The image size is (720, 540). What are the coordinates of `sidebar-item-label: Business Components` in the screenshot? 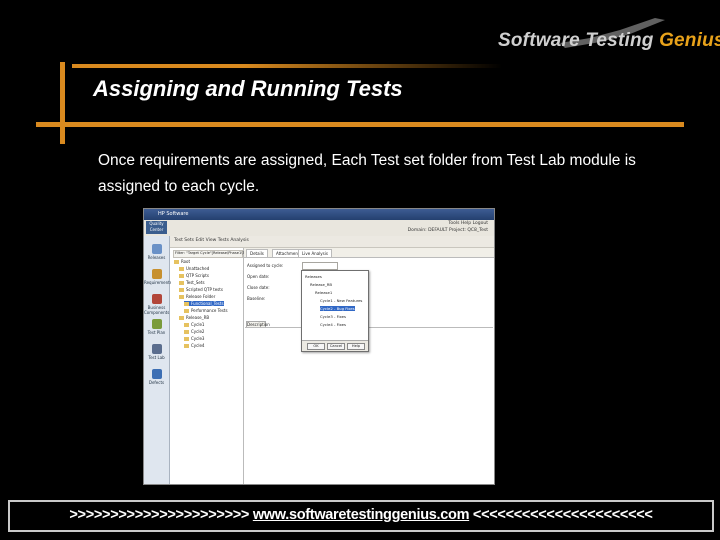 It's located at (157, 310).